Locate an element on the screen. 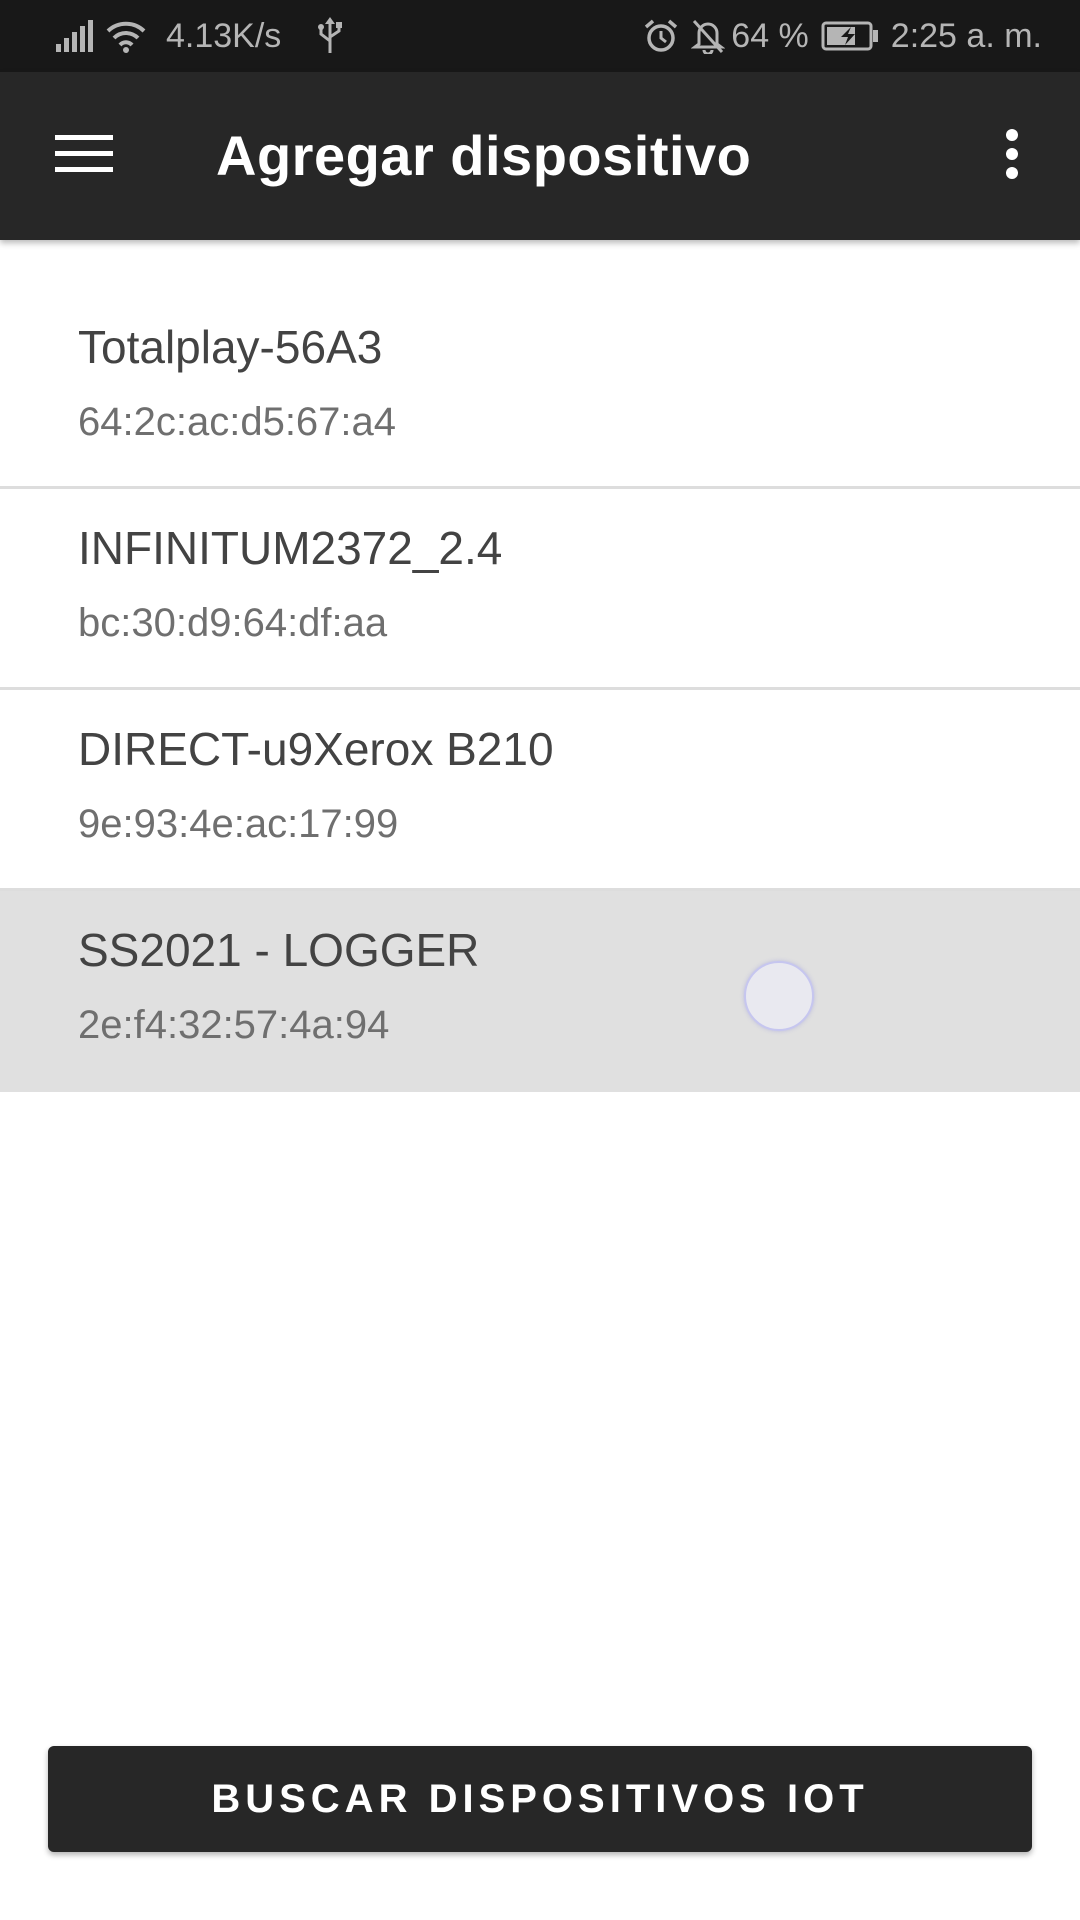 This screenshot has height=1920, width=1080. device-mac-address: 9e:93:4e:ac:17:99 is located at coordinates (238, 824).